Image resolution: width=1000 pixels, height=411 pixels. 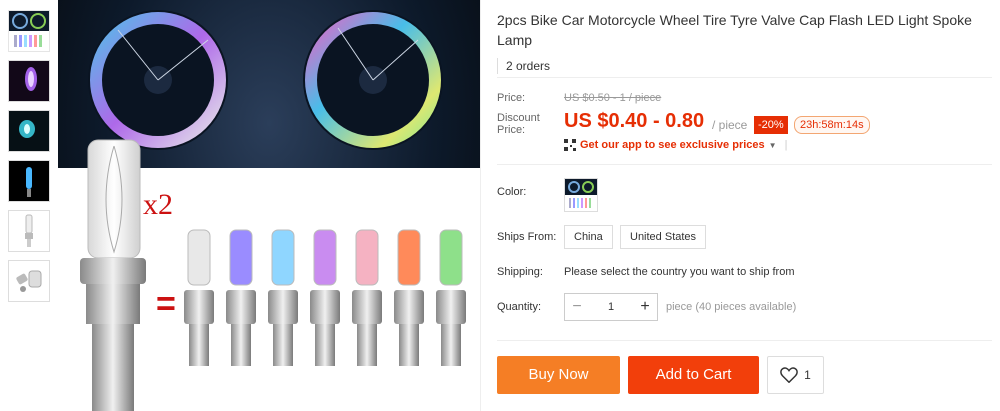 I want to click on price-label: Price:, so click(x=511, y=98).